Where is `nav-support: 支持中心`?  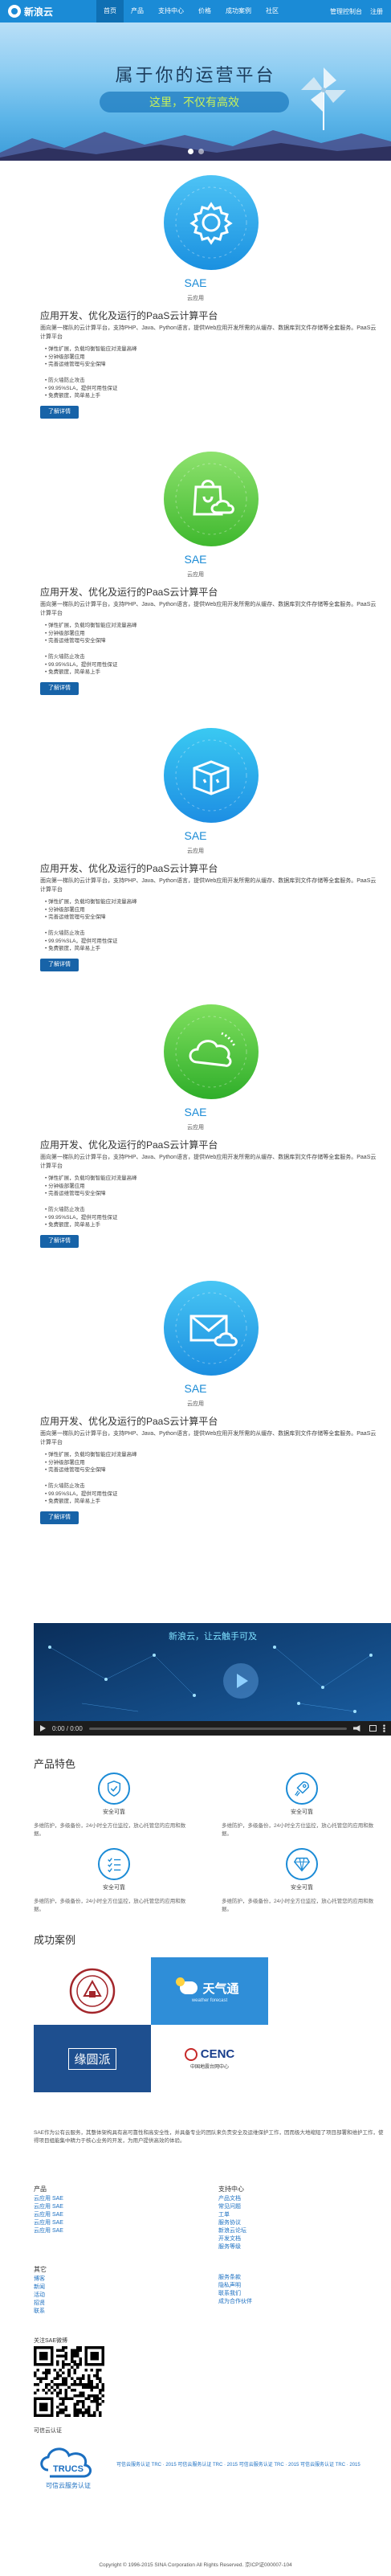
nav-support: 支持中心 is located at coordinates (171, 11).